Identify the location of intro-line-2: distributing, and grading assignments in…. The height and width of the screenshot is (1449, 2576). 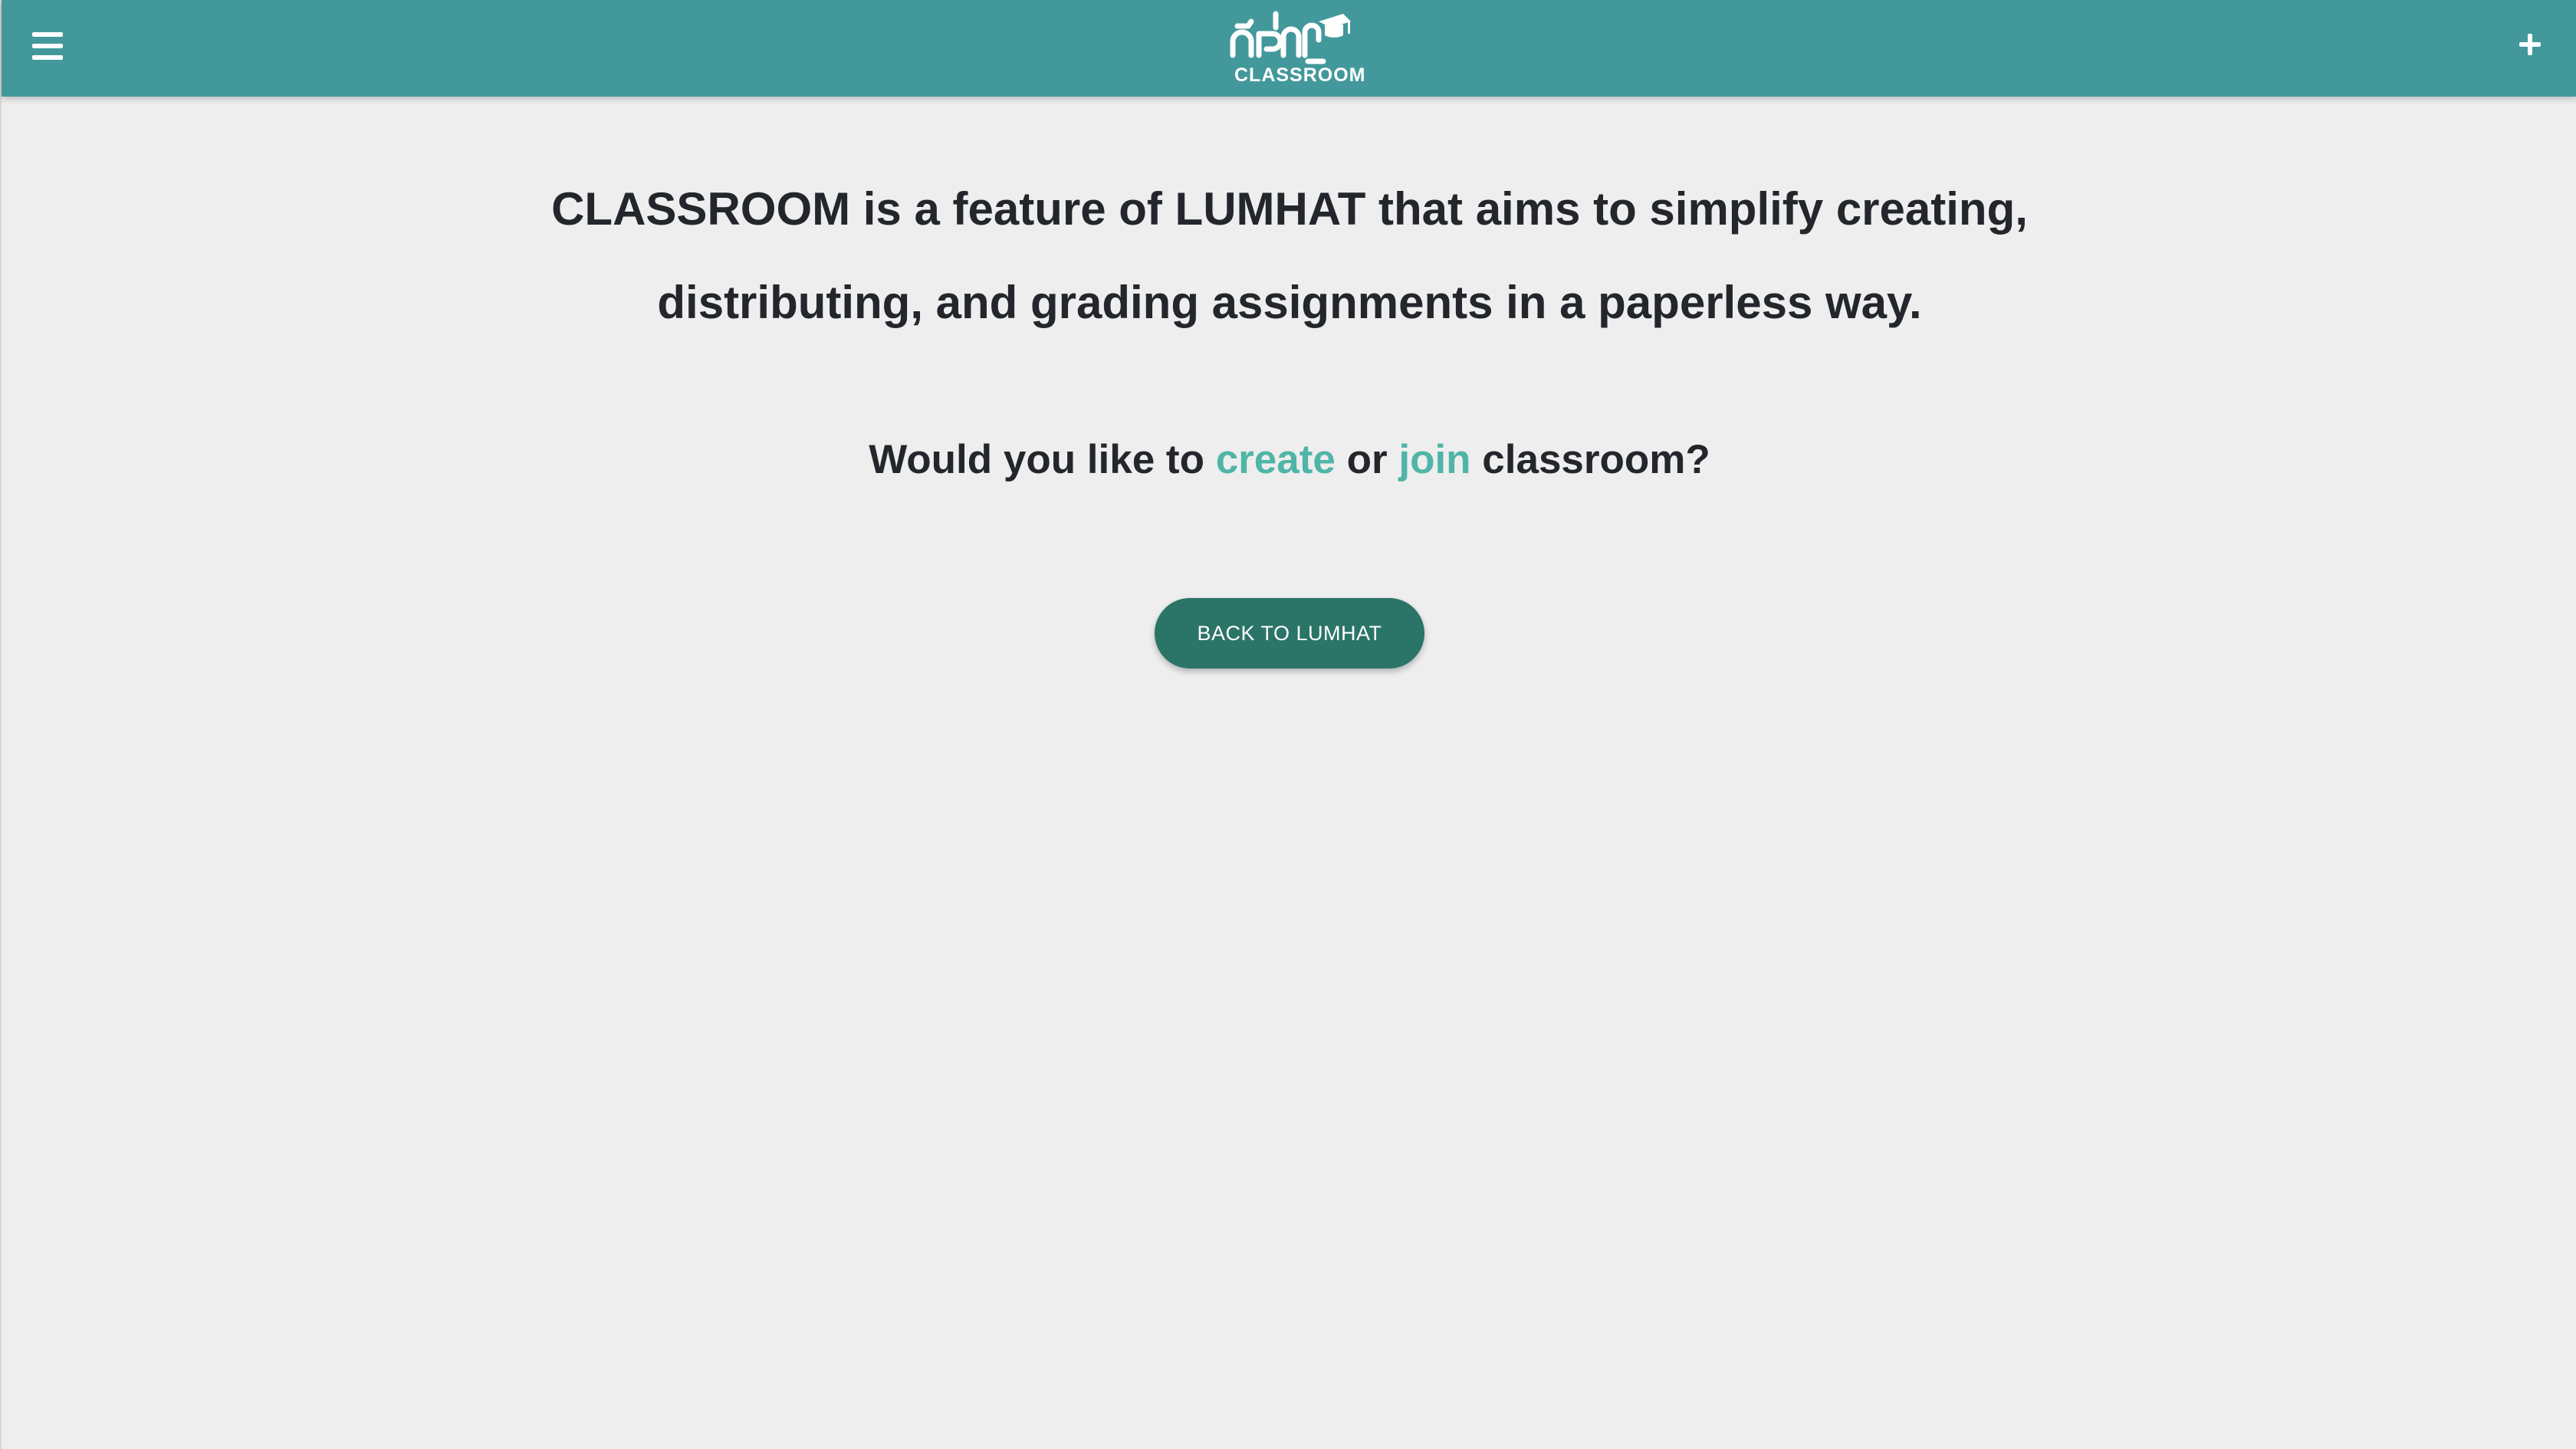
(1290, 303).